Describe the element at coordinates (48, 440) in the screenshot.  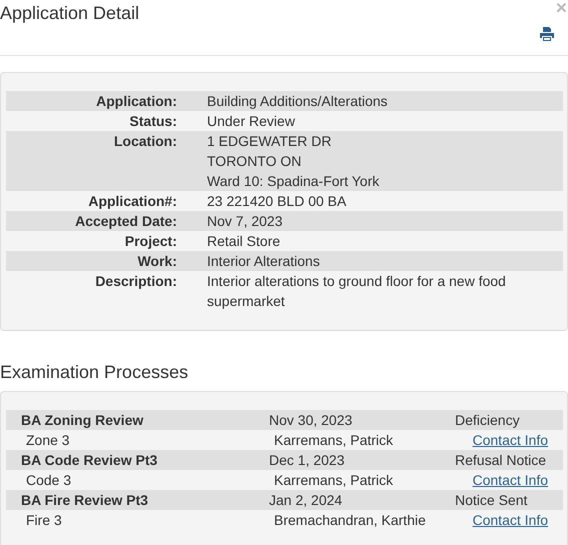
I see `process-code: Zone 3` at that location.